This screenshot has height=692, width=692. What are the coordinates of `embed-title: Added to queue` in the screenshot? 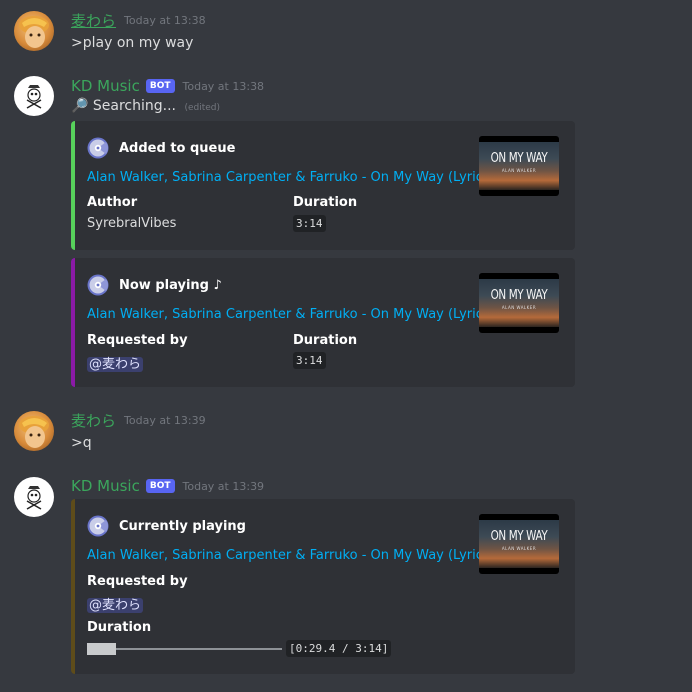 It's located at (161, 148).